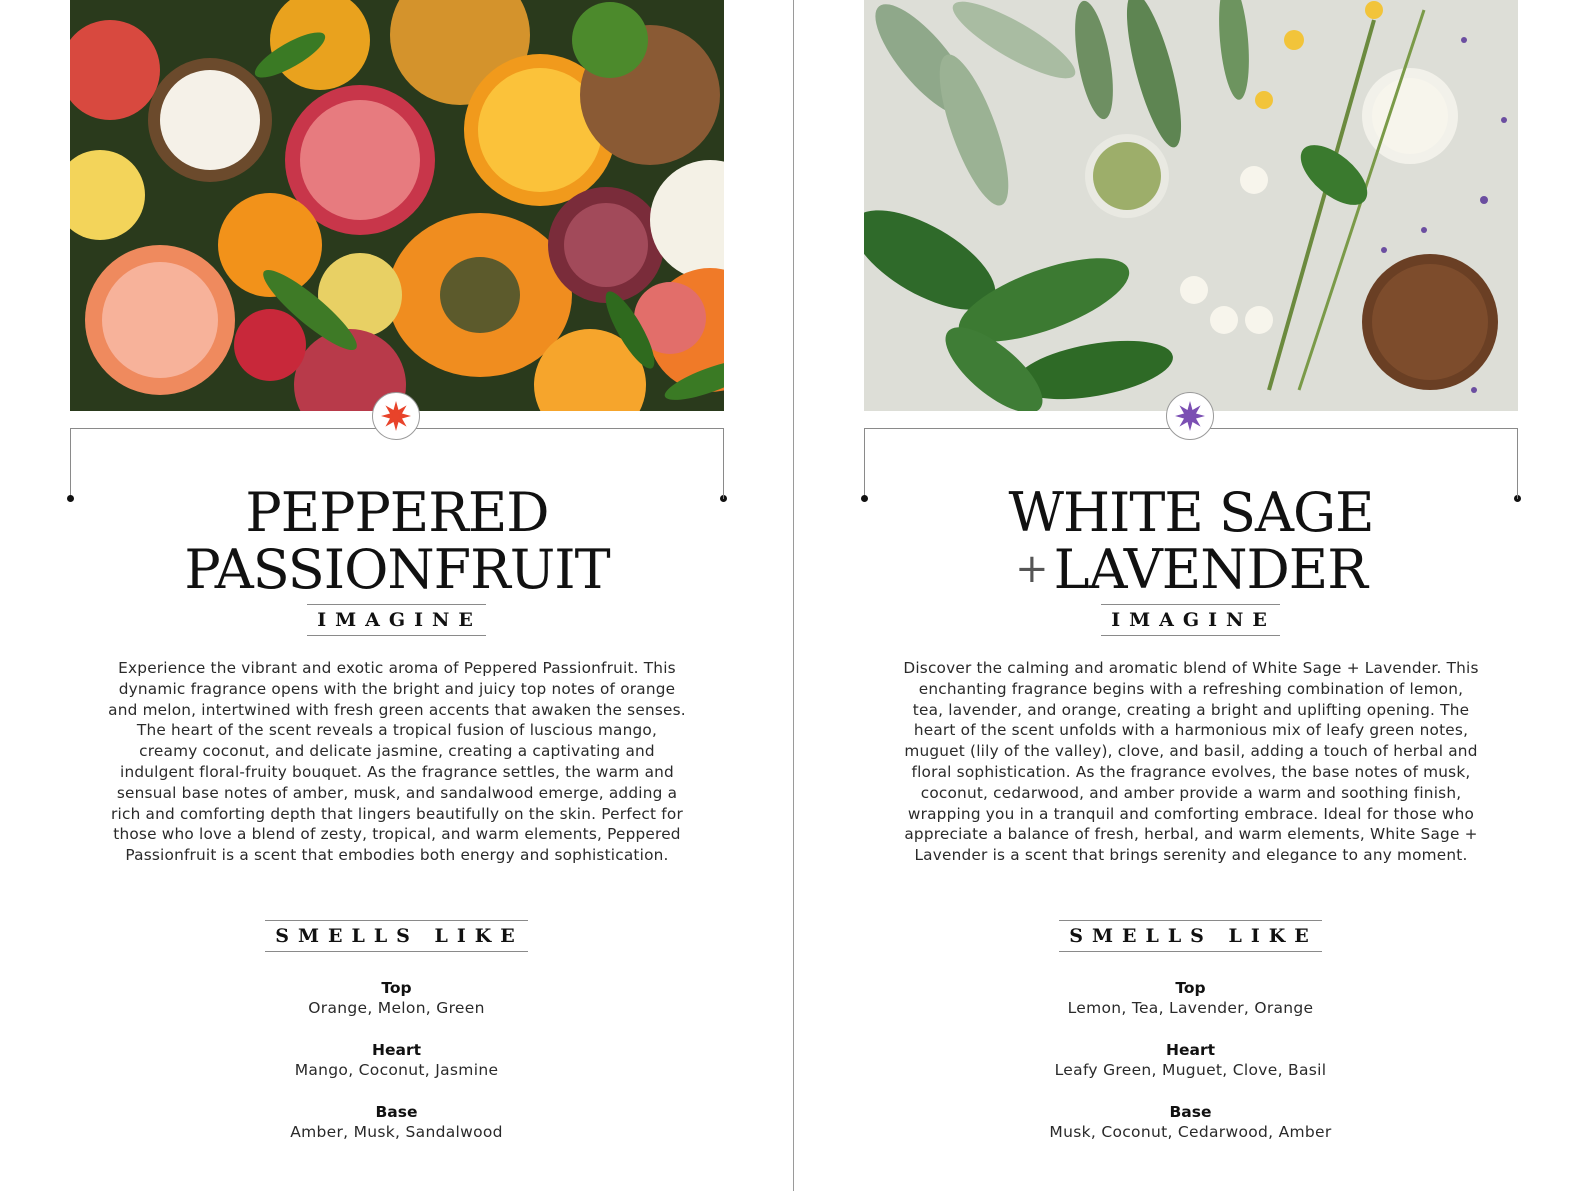 The width and height of the screenshot is (1588, 1191). I want to click on title-plus: +, so click(1032, 569).